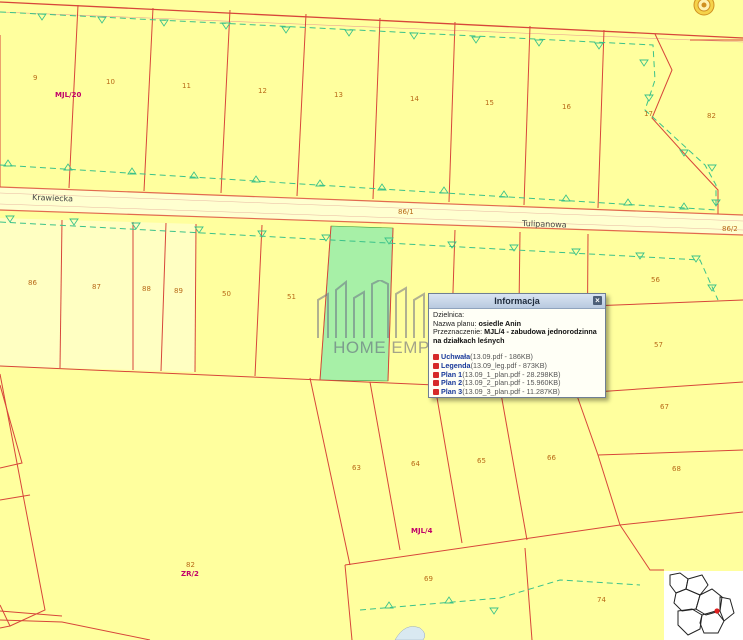 Image resolution: width=743 pixels, height=640 pixels. Describe the element at coordinates (451, 391) in the screenshot. I see `document-link: Plan 3` at that location.